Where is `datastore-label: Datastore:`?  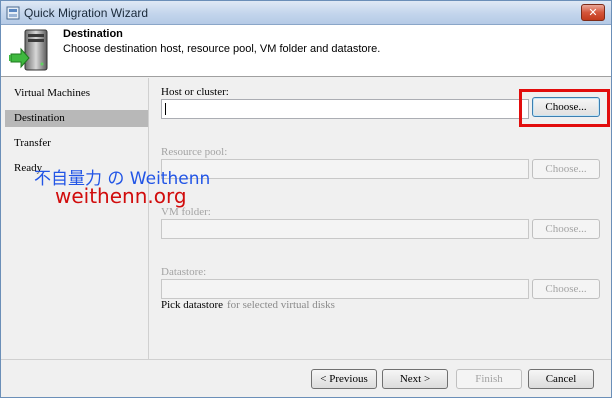
datastore-label: Datastore: is located at coordinates (184, 272).